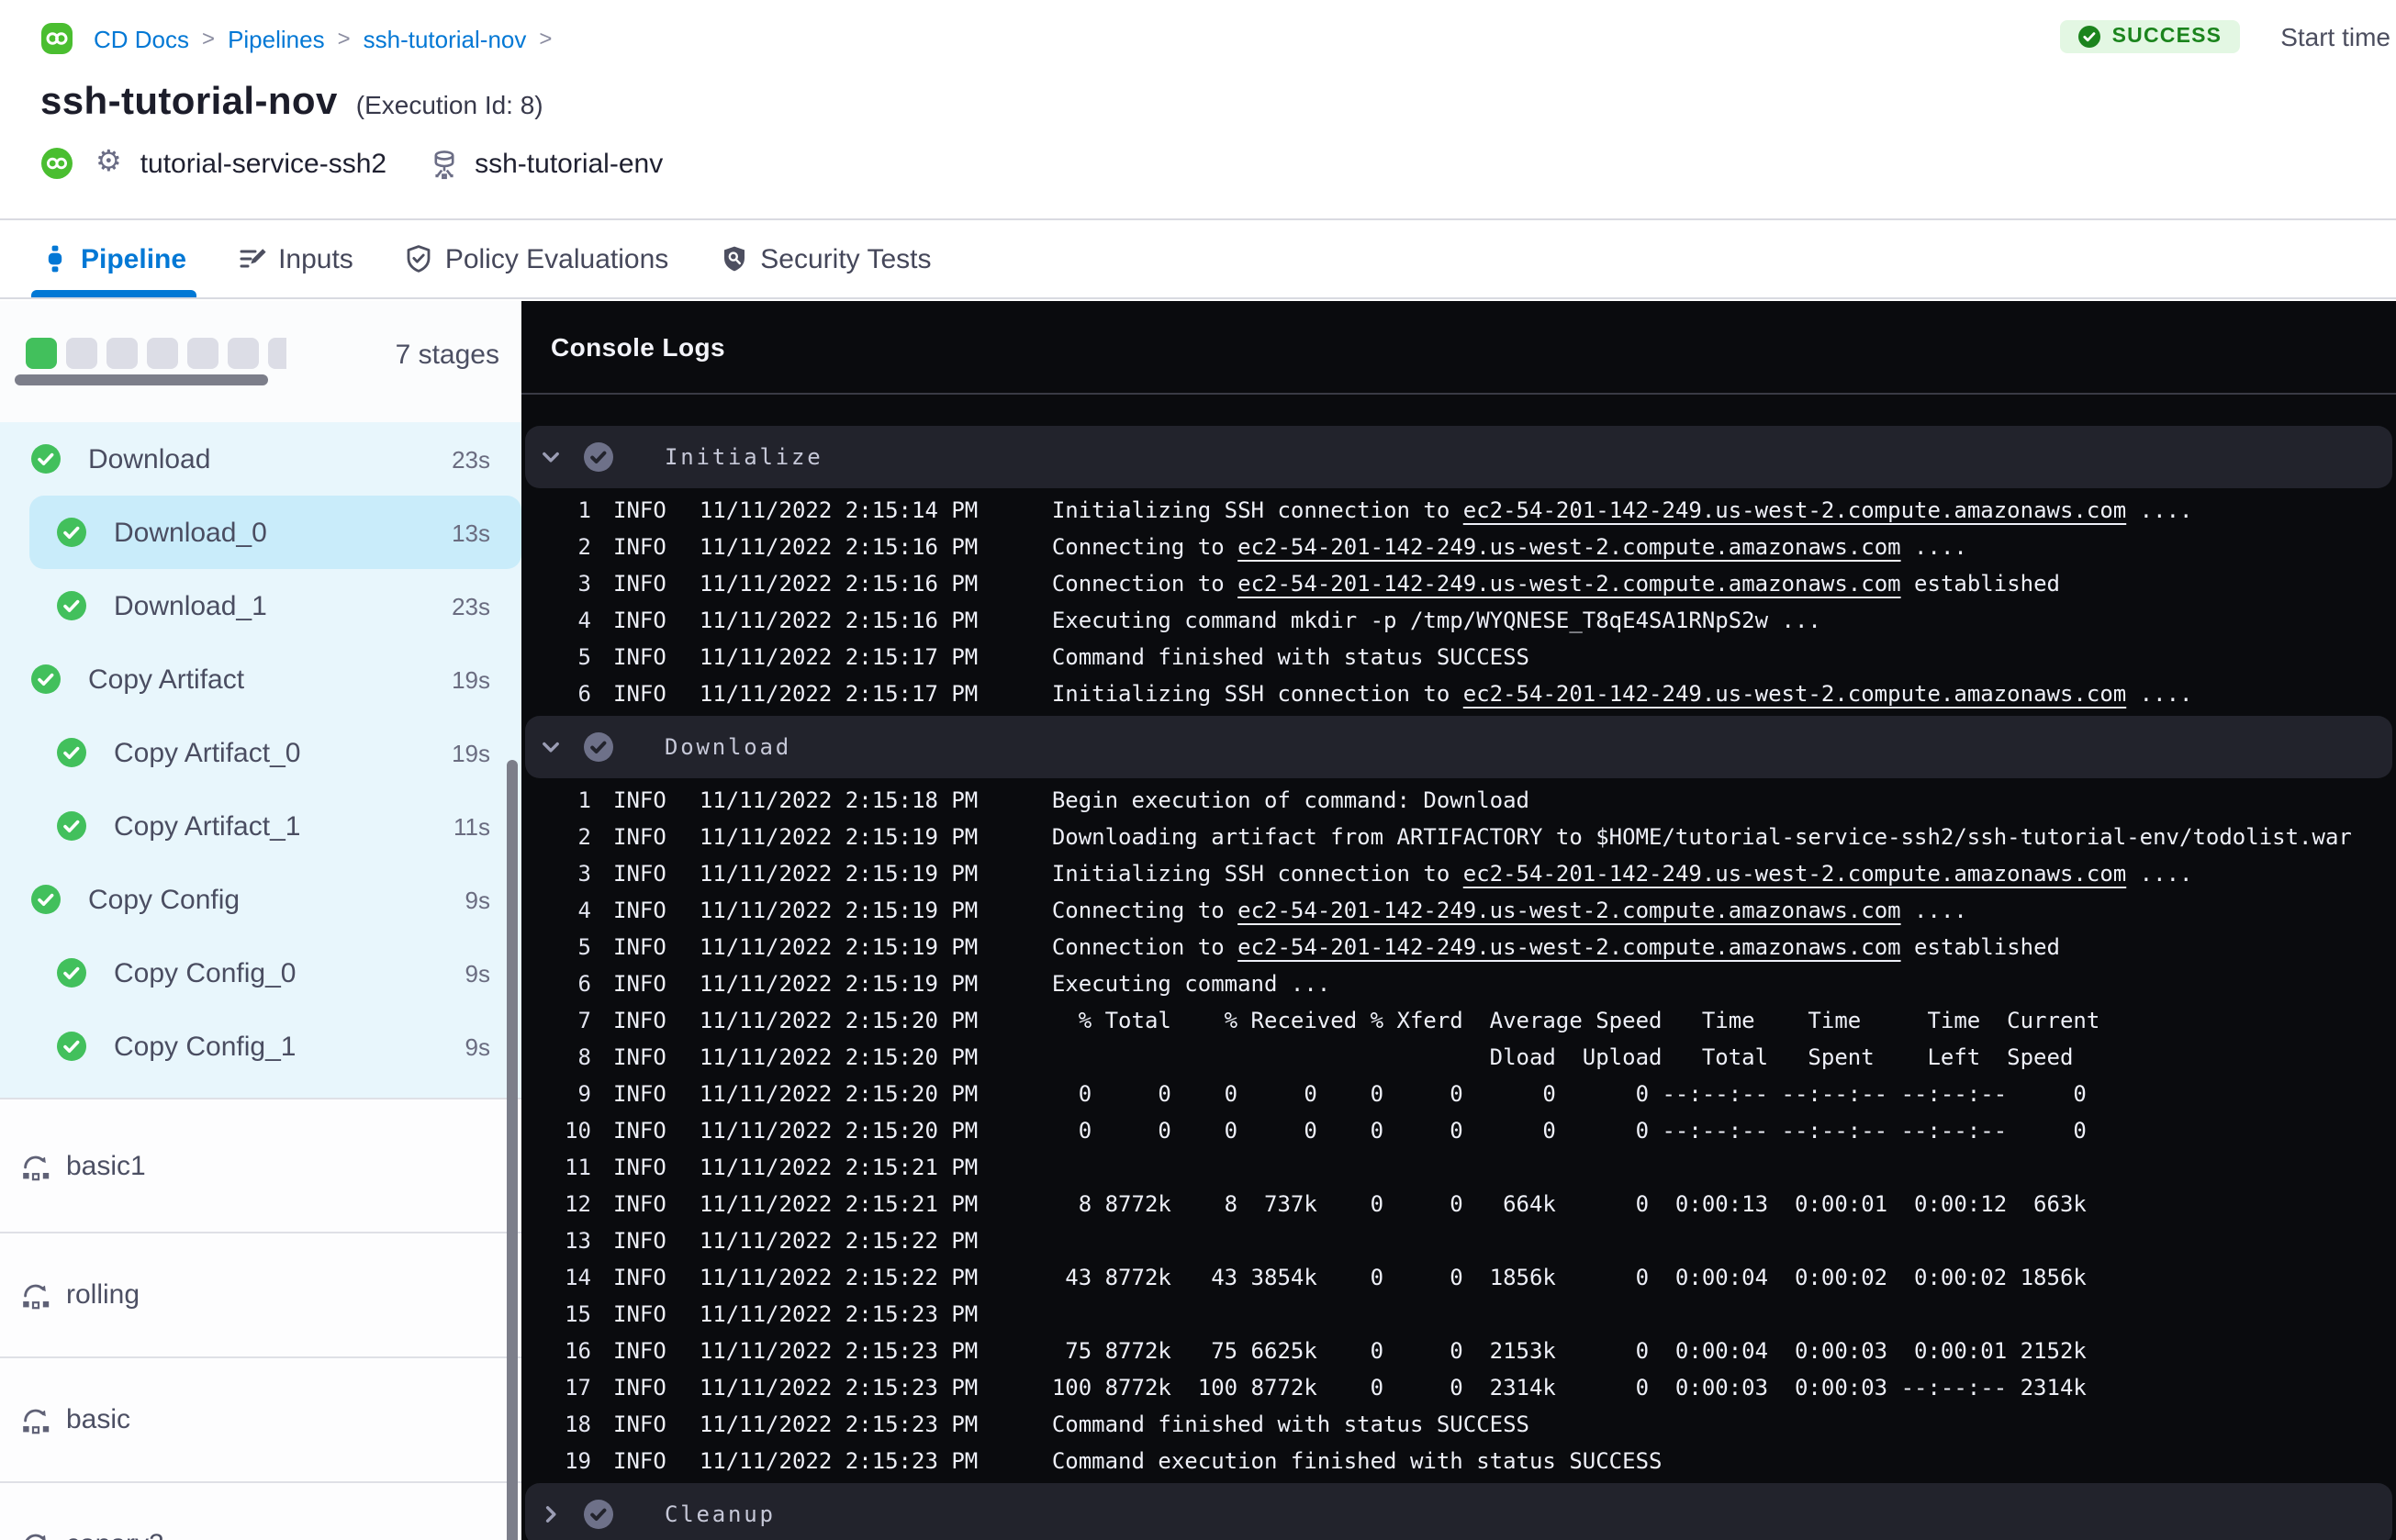  I want to click on log-timestamp: 11/11/2022 2:15:23 PM, so click(839, 1461).